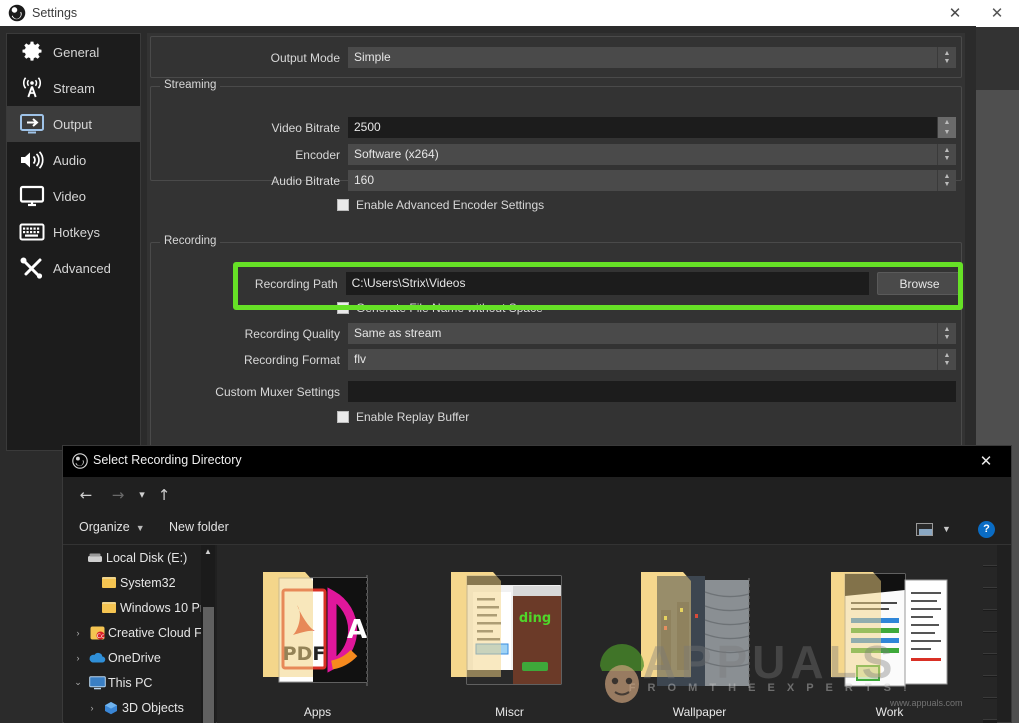  Describe the element at coordinates (199, 527) in the screenshot. I see `new-folder-button: New folder` at that location.